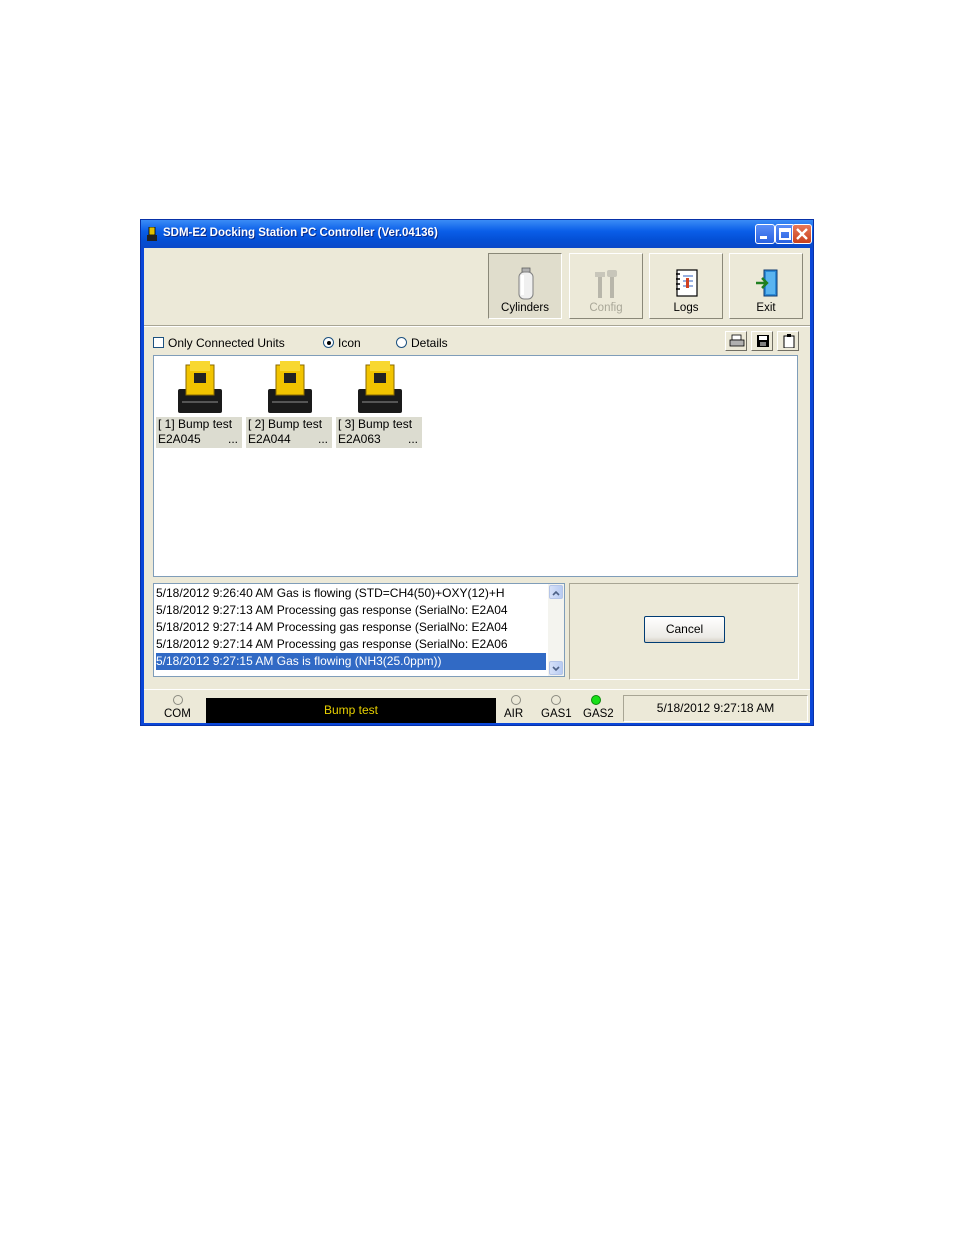  I want to click on cylinder-icon, so click(526, 283).